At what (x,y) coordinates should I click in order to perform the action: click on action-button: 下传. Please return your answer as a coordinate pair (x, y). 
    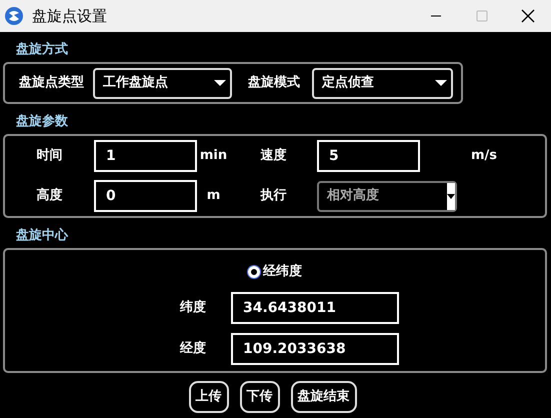
    Looking at the image, I should click on (260, 397).